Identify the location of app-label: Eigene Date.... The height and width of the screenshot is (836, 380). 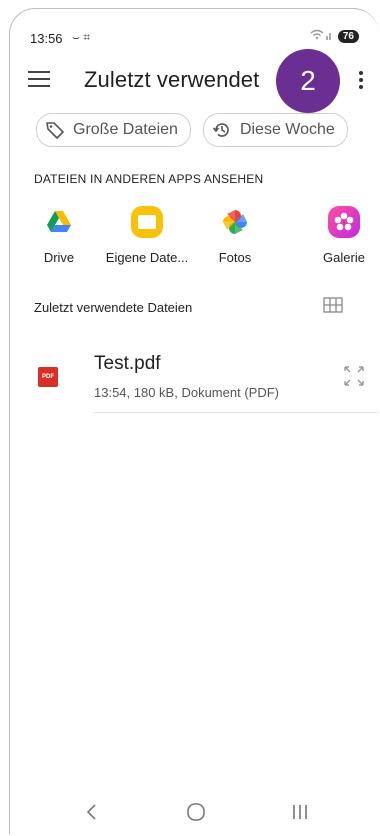
(147, 257).